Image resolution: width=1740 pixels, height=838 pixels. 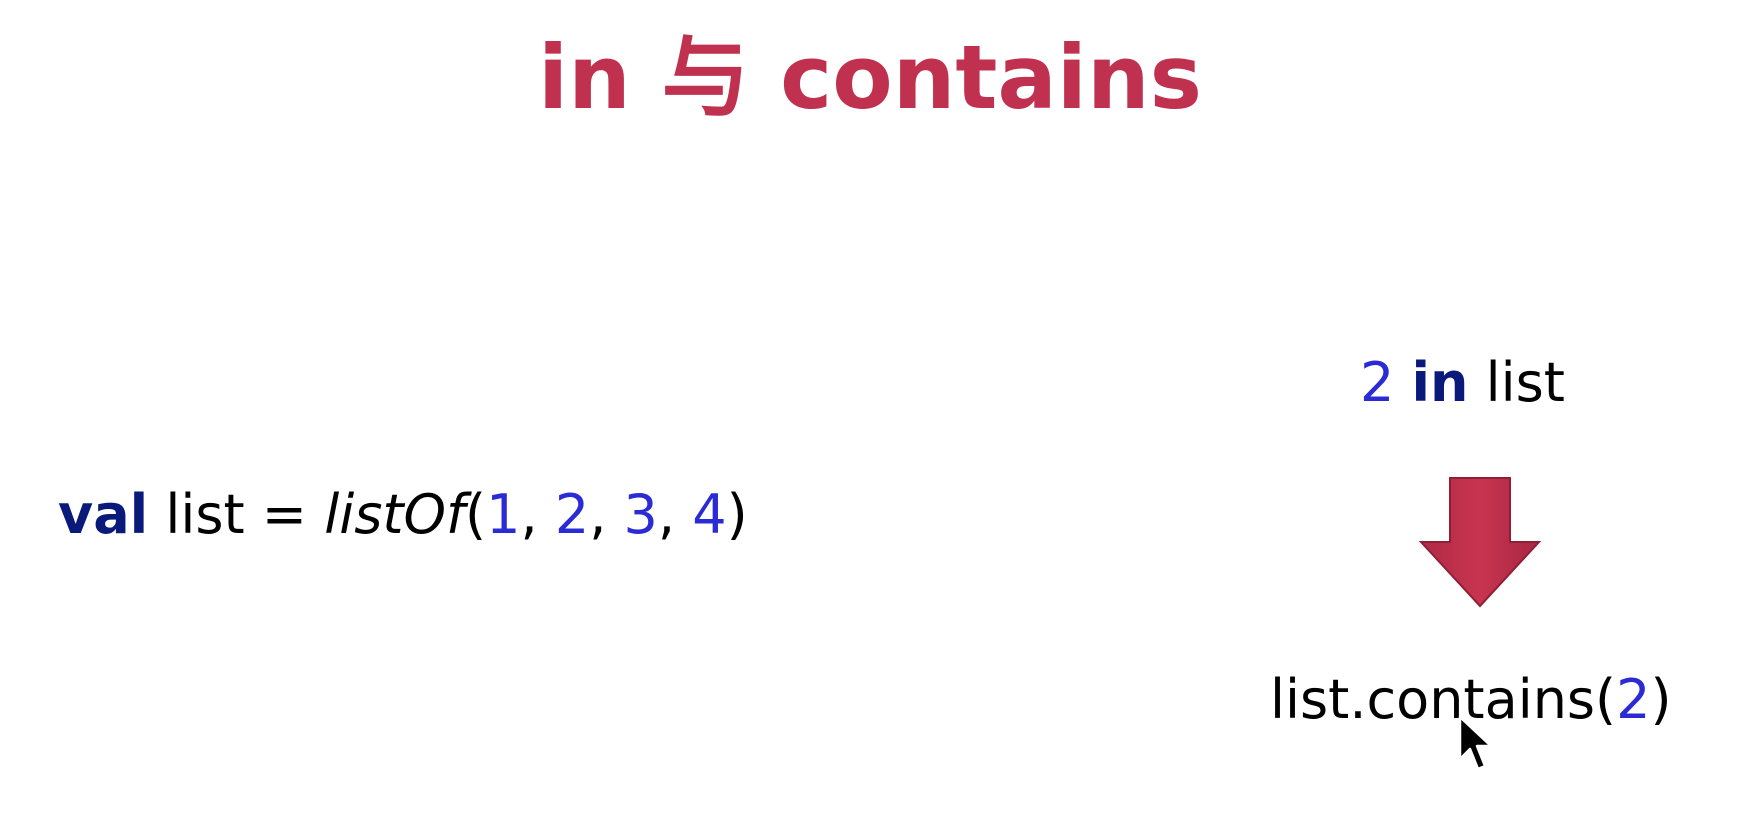 I want to click on down-arrow-icon, so click(x=1480, y=542).